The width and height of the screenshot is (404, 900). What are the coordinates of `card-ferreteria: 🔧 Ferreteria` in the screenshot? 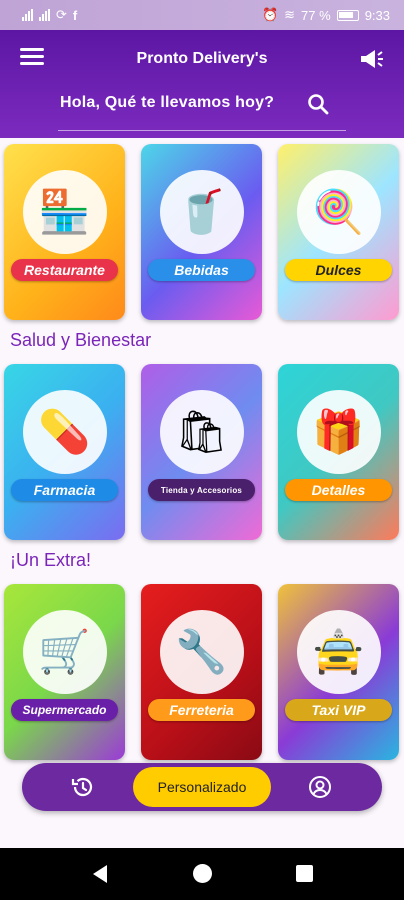 It's located at (201, 672).